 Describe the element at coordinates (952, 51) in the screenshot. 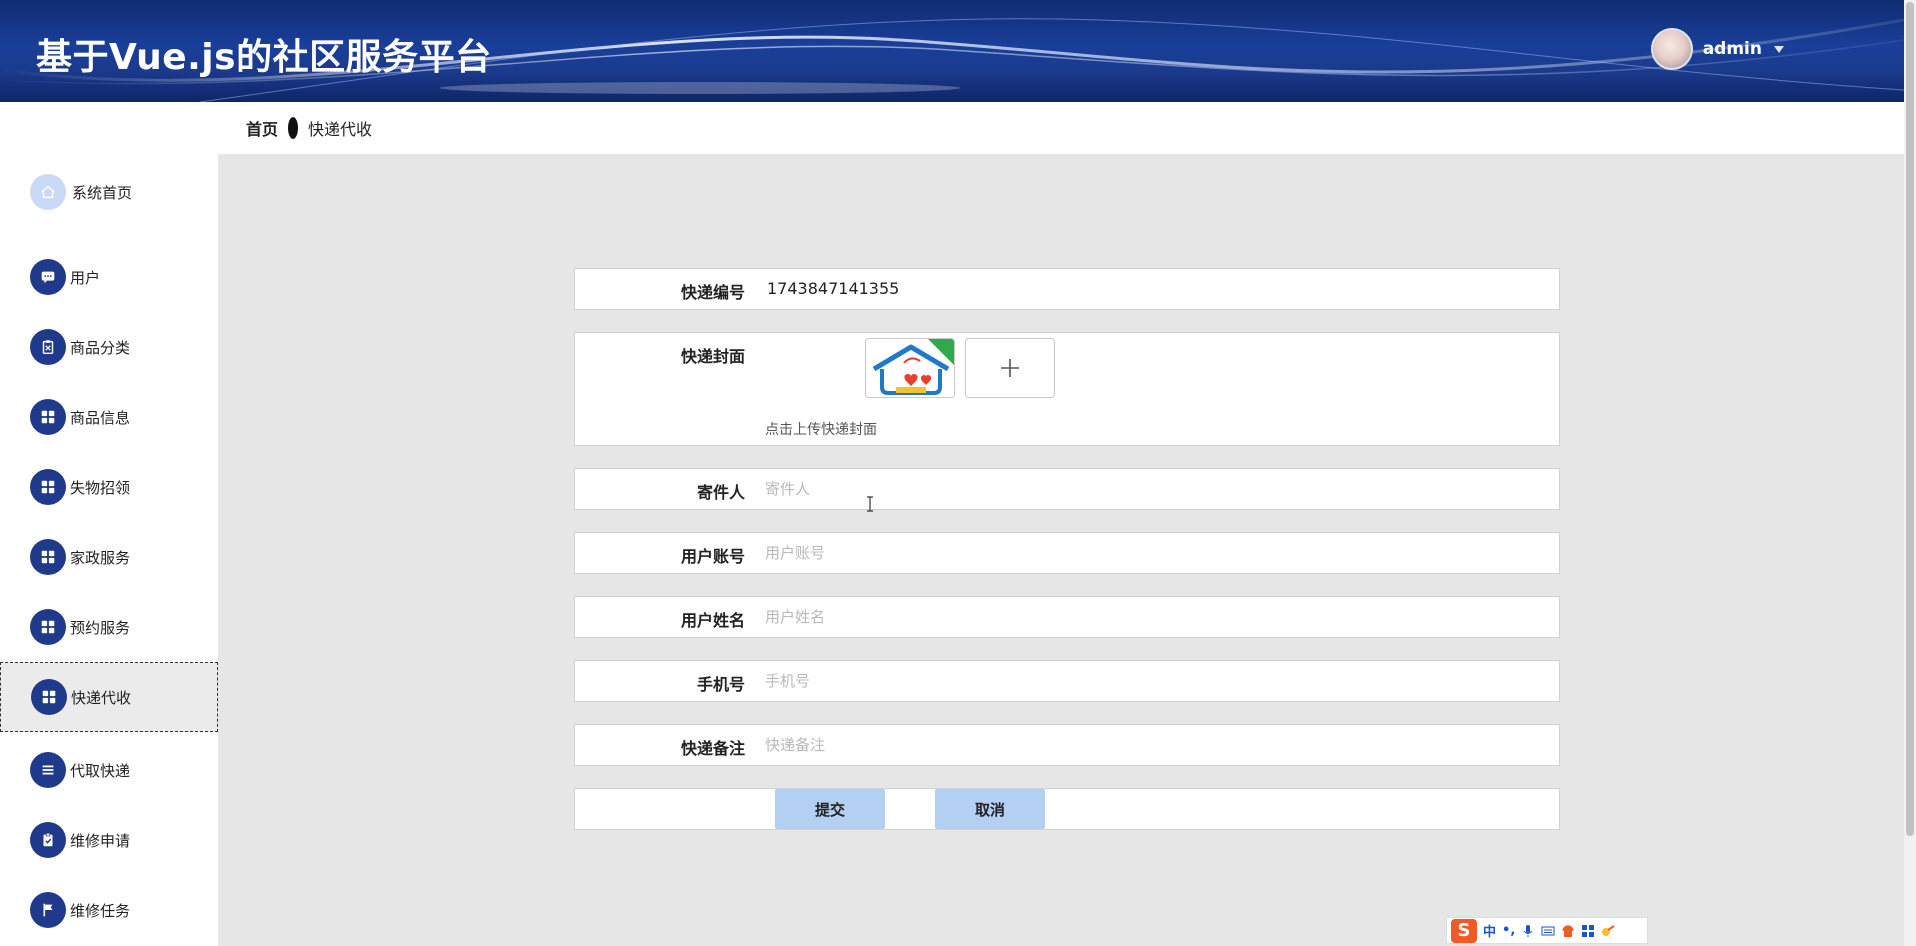

I see `app-header: 基于Vue.js的社区服务平台 admin` at that location.